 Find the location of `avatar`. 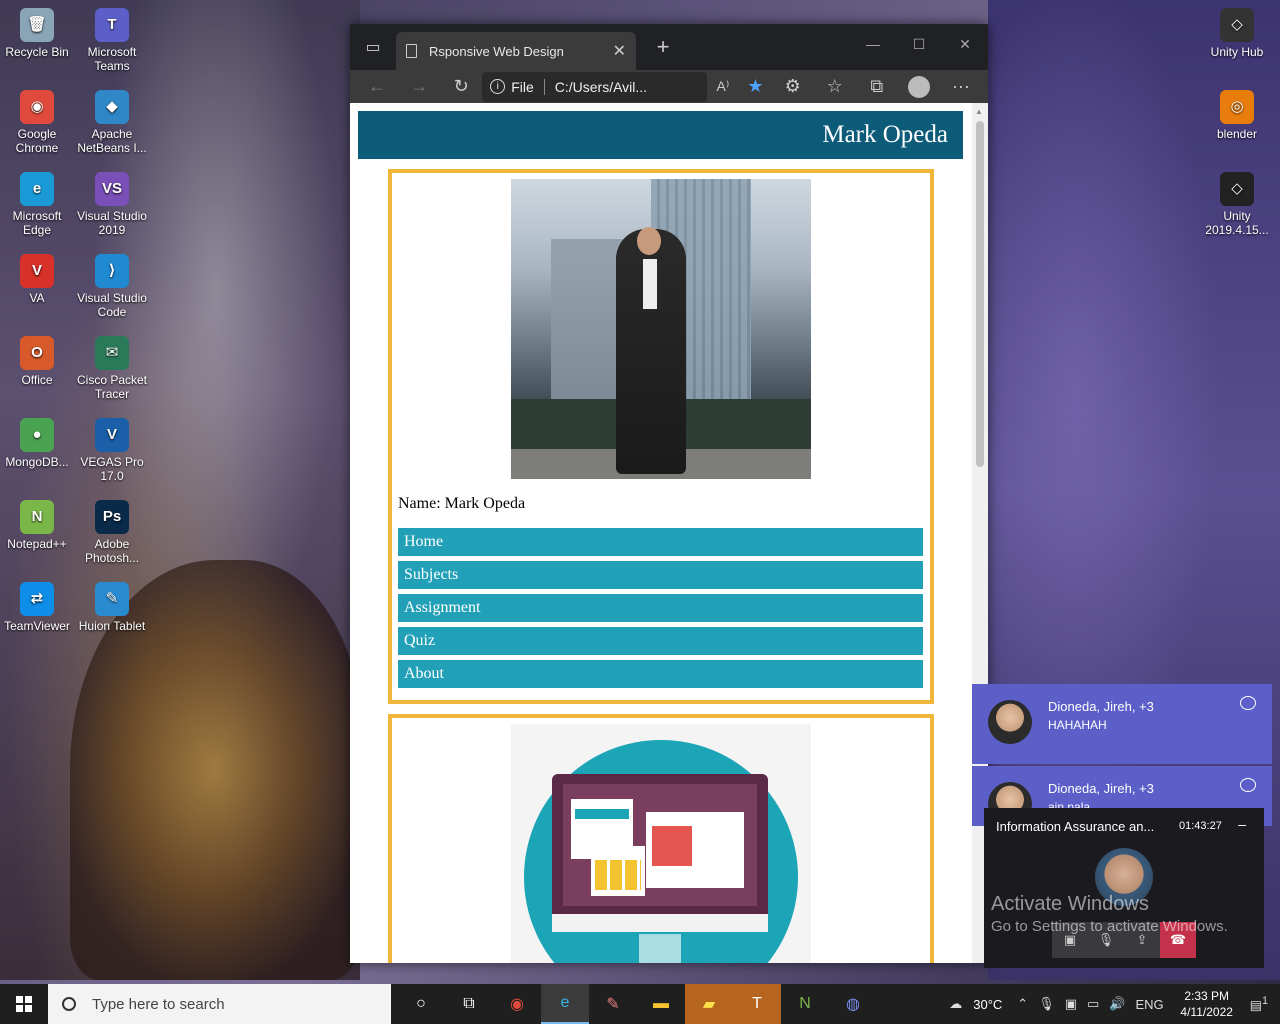

avatar is located at coordinates (1010, 722).